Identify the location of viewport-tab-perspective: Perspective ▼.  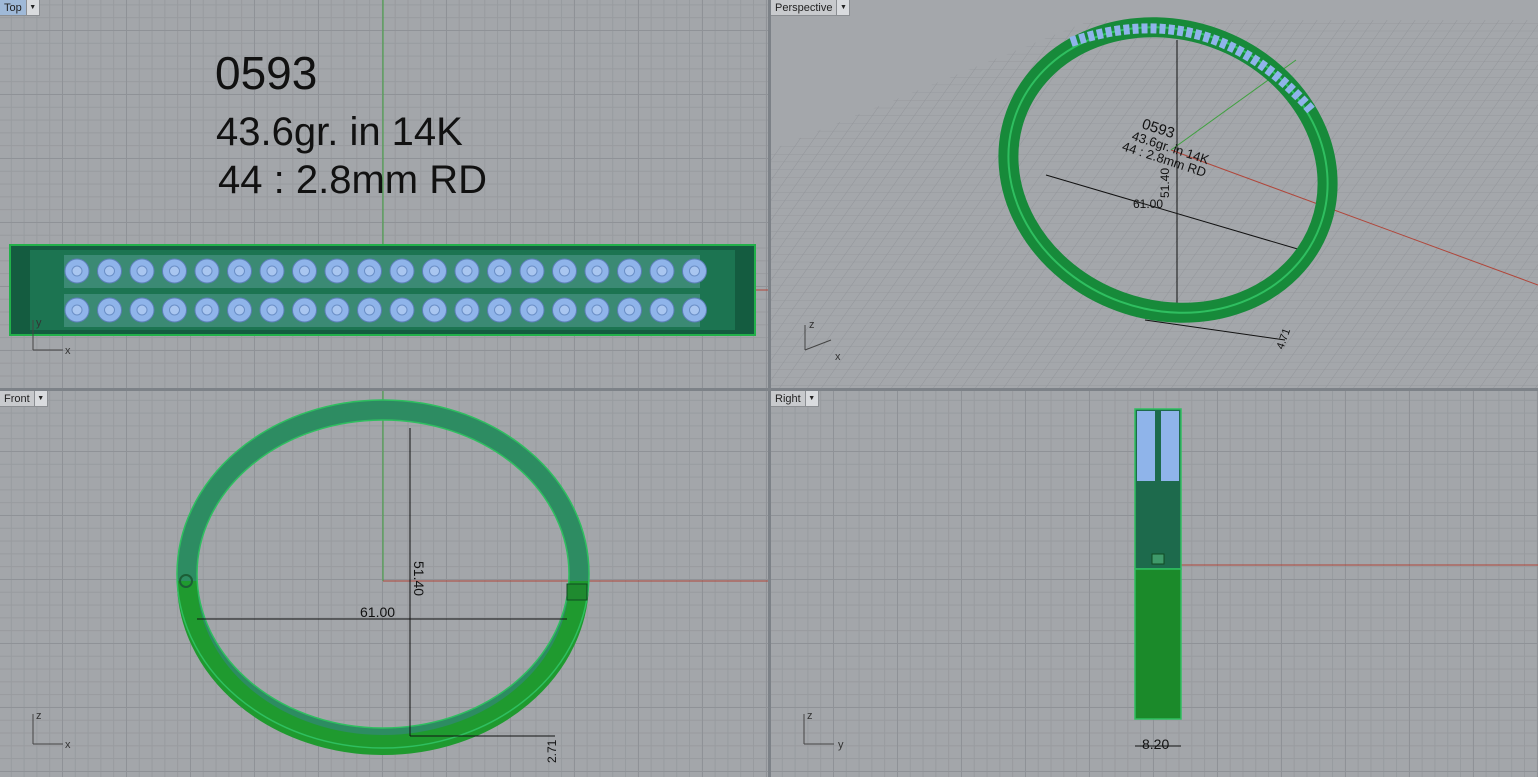
(811, 8).